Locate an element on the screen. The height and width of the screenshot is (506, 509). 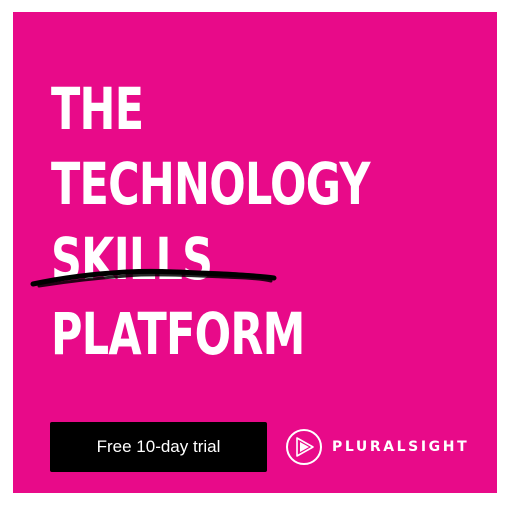
headline-line-2: TECHNOLOGY is located at coordinates (210, 184).